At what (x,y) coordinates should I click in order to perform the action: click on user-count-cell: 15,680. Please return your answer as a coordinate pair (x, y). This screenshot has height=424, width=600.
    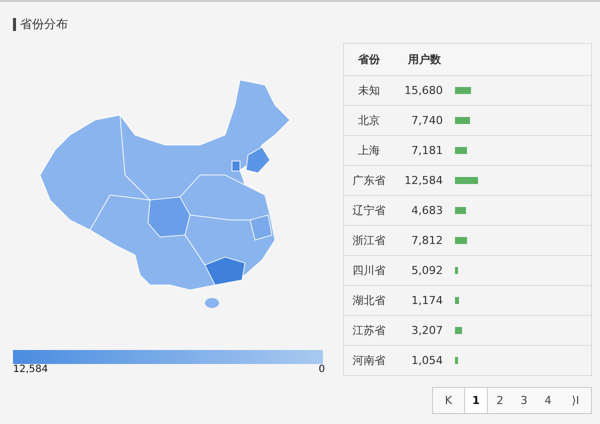
    Looking at the image, I should click on (424, 91).